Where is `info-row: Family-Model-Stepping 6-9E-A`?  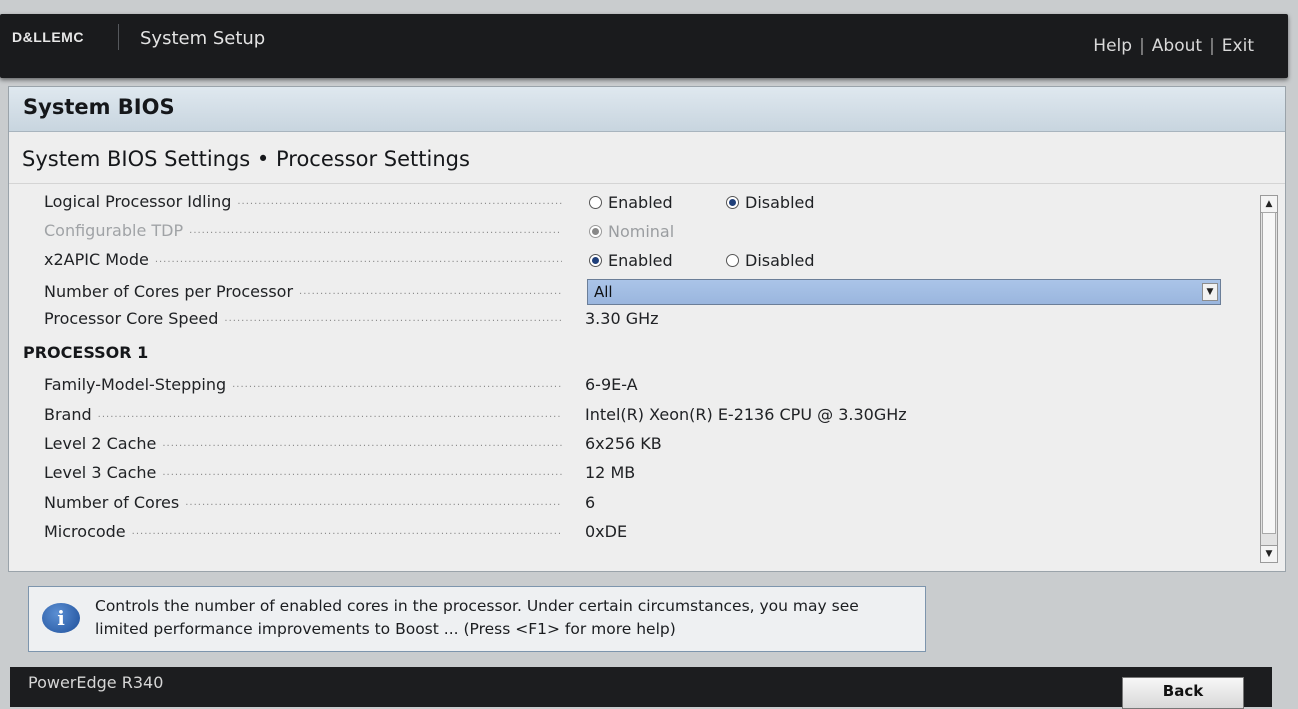 info-row: Family-Model-Stepping 6-9E-A is located at coordinates (629, 385).